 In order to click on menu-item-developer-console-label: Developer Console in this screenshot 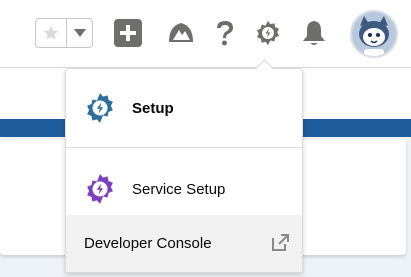, I will do `click(148, 243)`.